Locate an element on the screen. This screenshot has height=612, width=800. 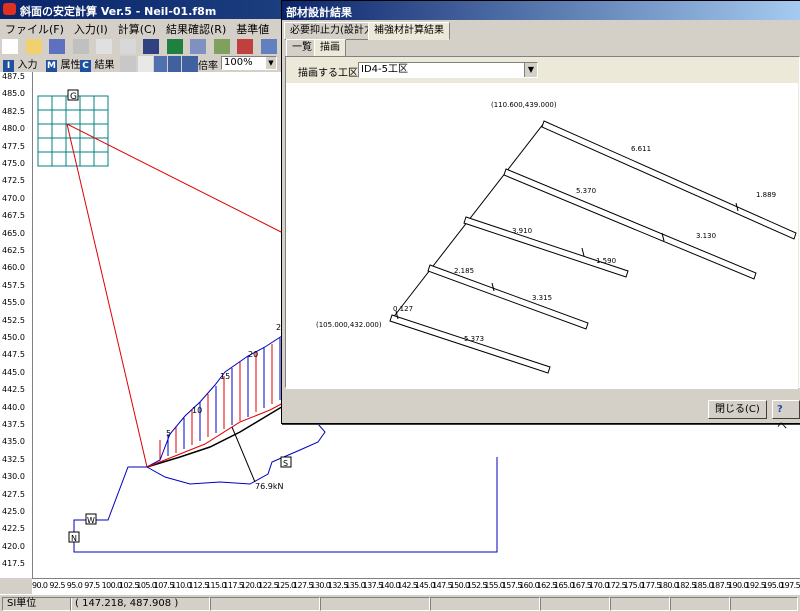
input-mode-button: I 入力 is located at coordinates (20, 64).